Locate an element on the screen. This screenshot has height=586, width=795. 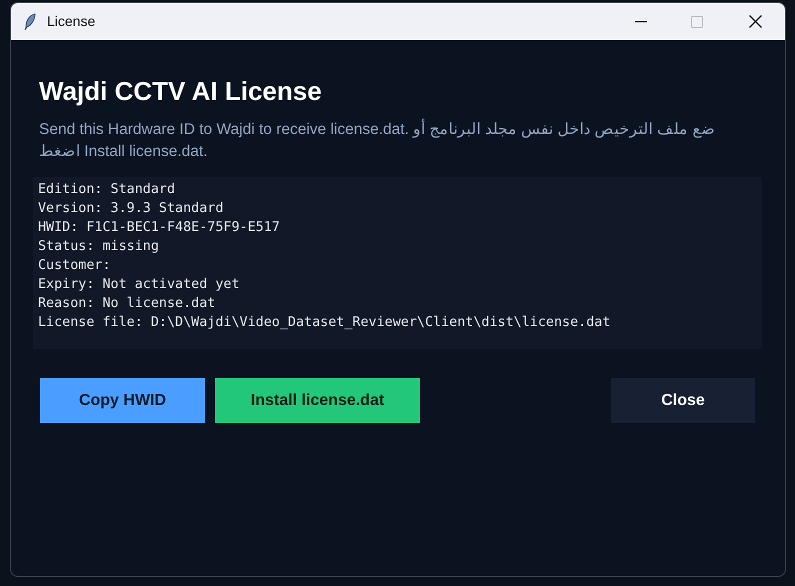
instructions-text: Send this Hardware ID to Wajdi to receive license.dat. ضع ملف الترخيص داخل نفس مجلد البرنامج أو اضغط Install license.dat. is located at coordinates (389, 141).